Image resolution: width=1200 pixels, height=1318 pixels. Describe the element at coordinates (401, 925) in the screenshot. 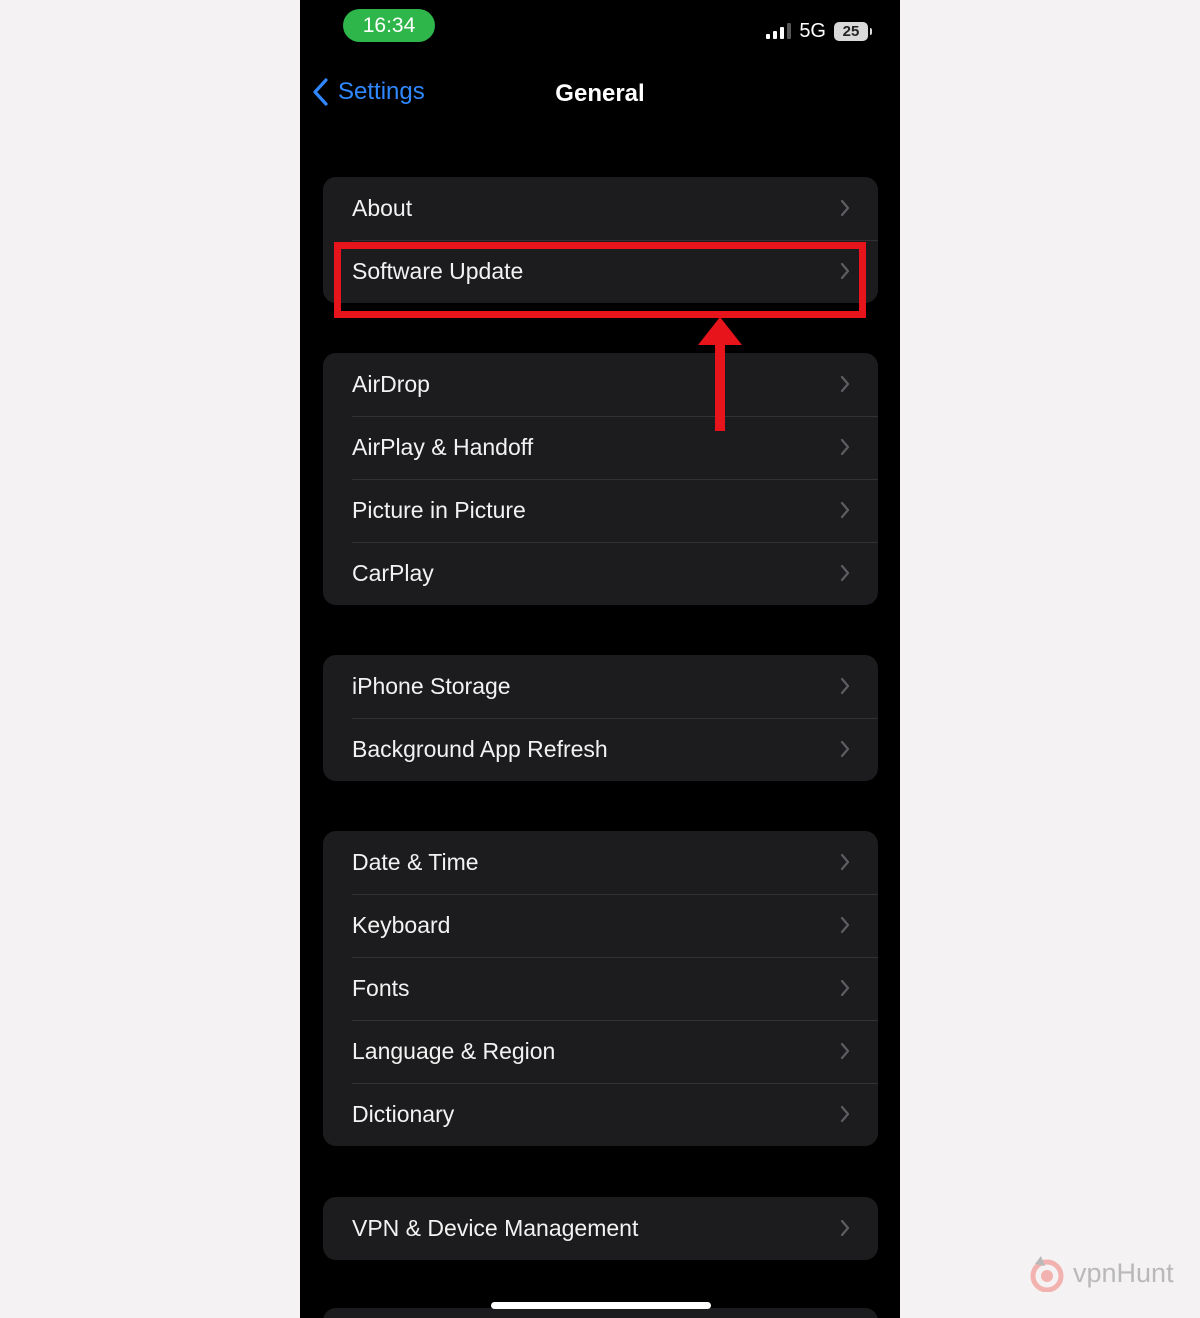

I see `row-label: Keyboard` at that location.